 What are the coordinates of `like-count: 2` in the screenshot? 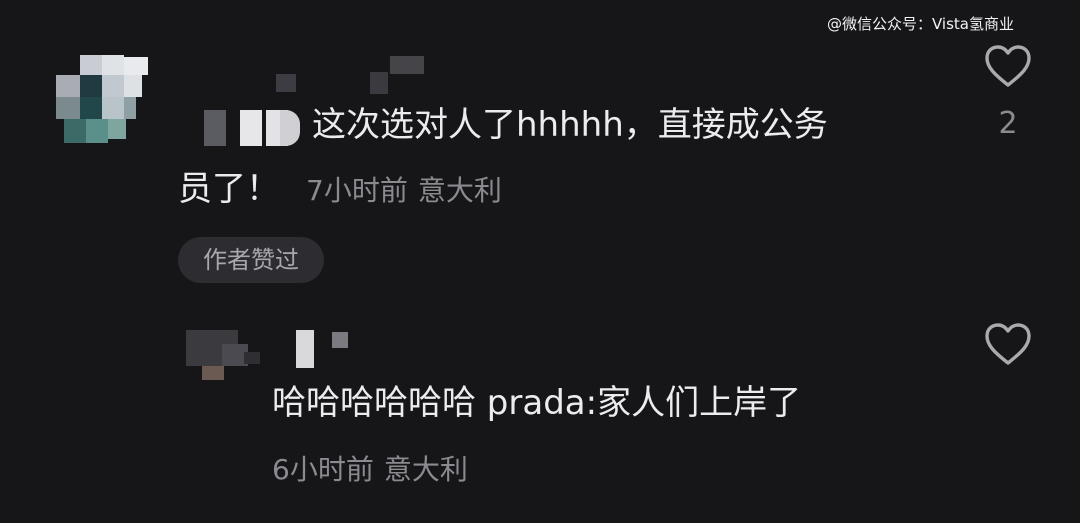 It's located at (1008, 123).